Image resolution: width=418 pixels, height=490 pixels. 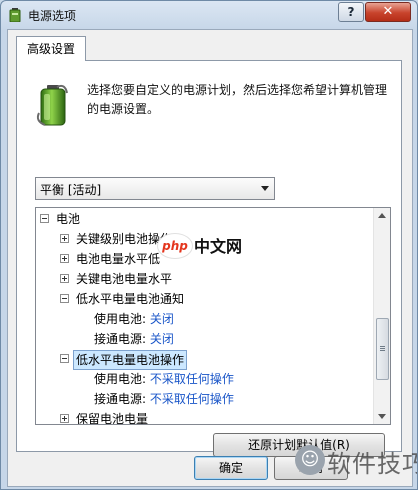 I want to click on help-button: ?, so click(x=351, y=12).